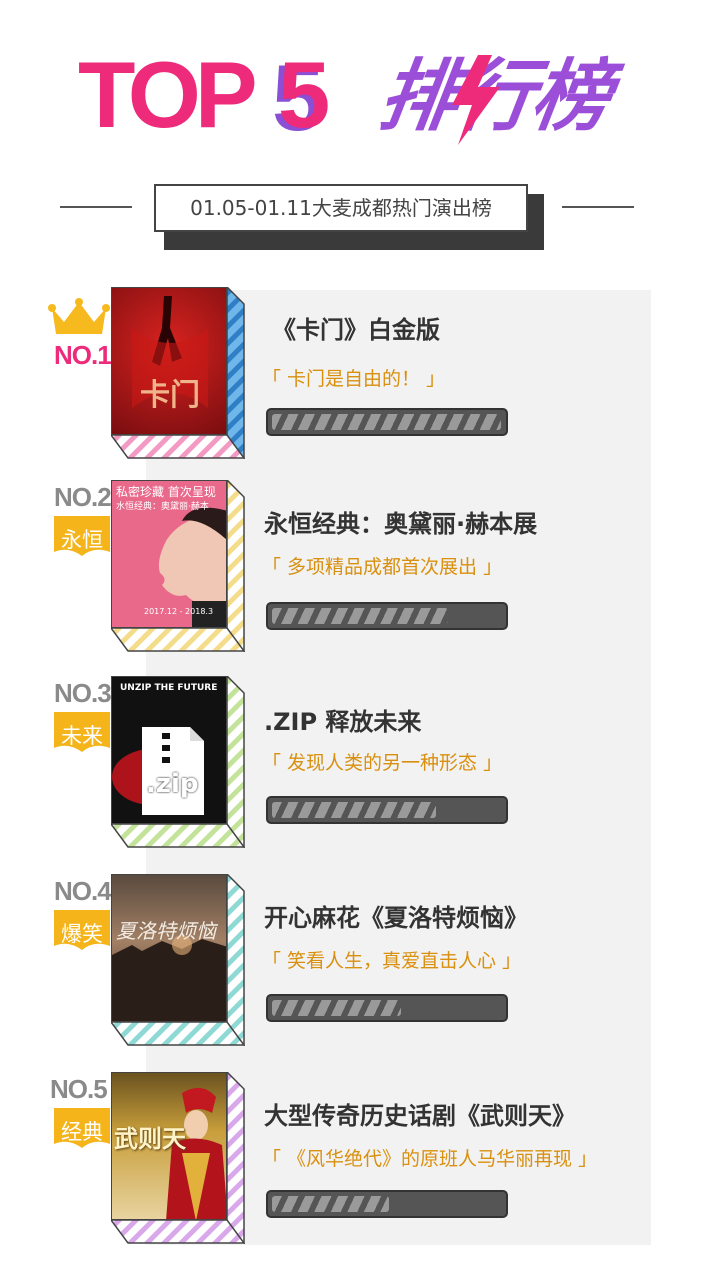  I want to click on tag-badge-3: 未来, so click(82, 734).